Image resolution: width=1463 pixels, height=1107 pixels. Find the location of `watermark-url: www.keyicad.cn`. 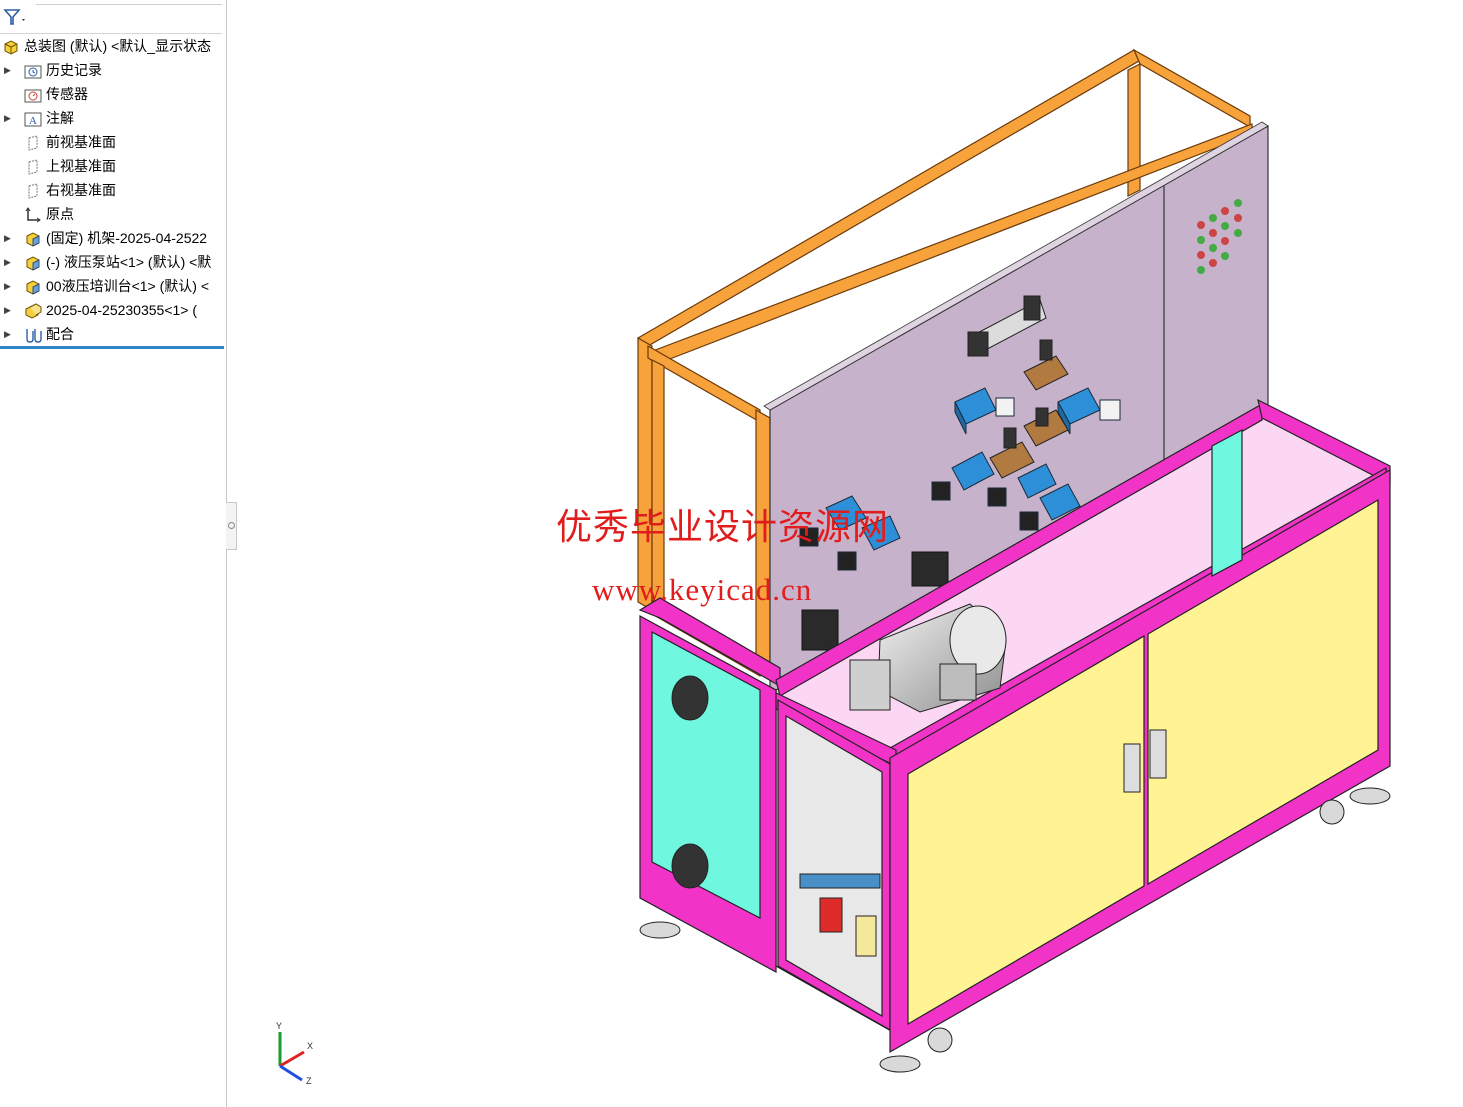

watermark-url: www.keyicad.cn is located at coordinates (702, 589).